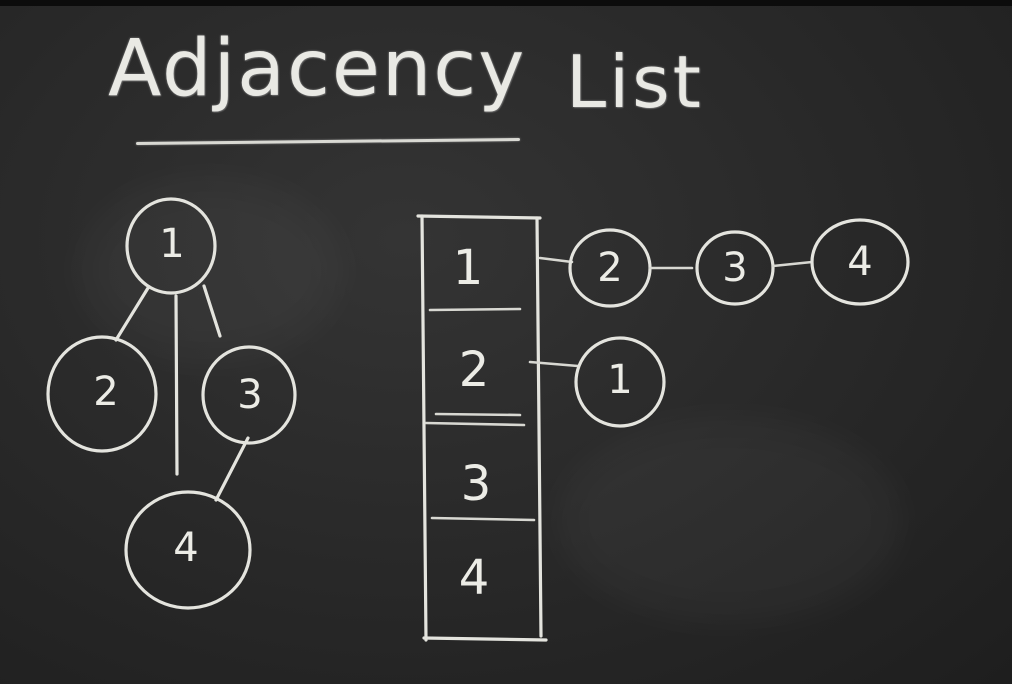 The height and width of the screenshot is (684, 1012). I want to click on graph-node-3: 3, so click(249, 395).